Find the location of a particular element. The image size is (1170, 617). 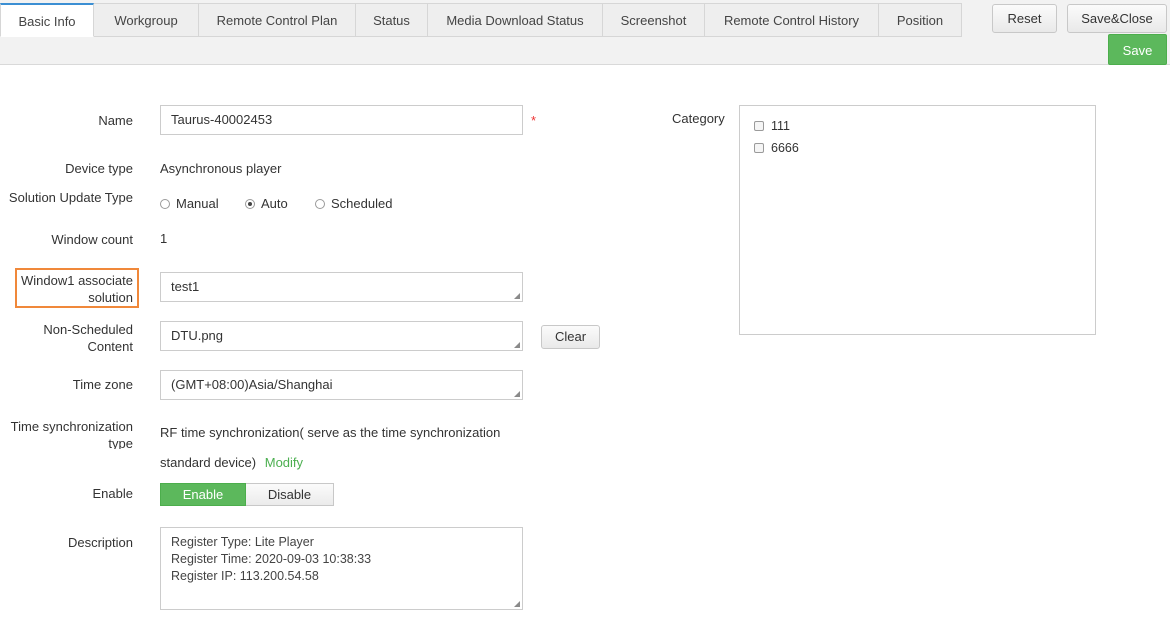

sync-type-value-line2-text: standard device) is located at coordinates (208, 462).